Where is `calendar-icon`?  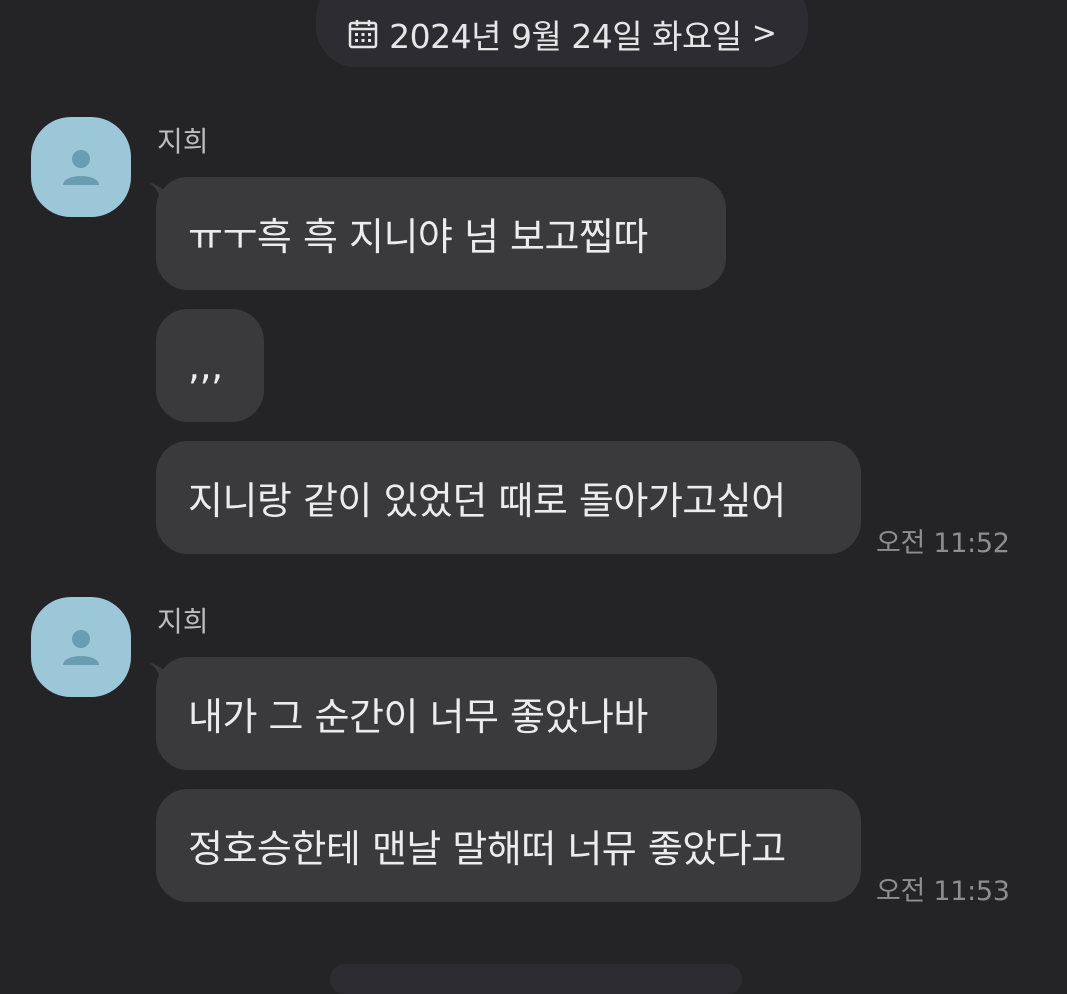
calendar-icon is located at coordinates (363, 33).